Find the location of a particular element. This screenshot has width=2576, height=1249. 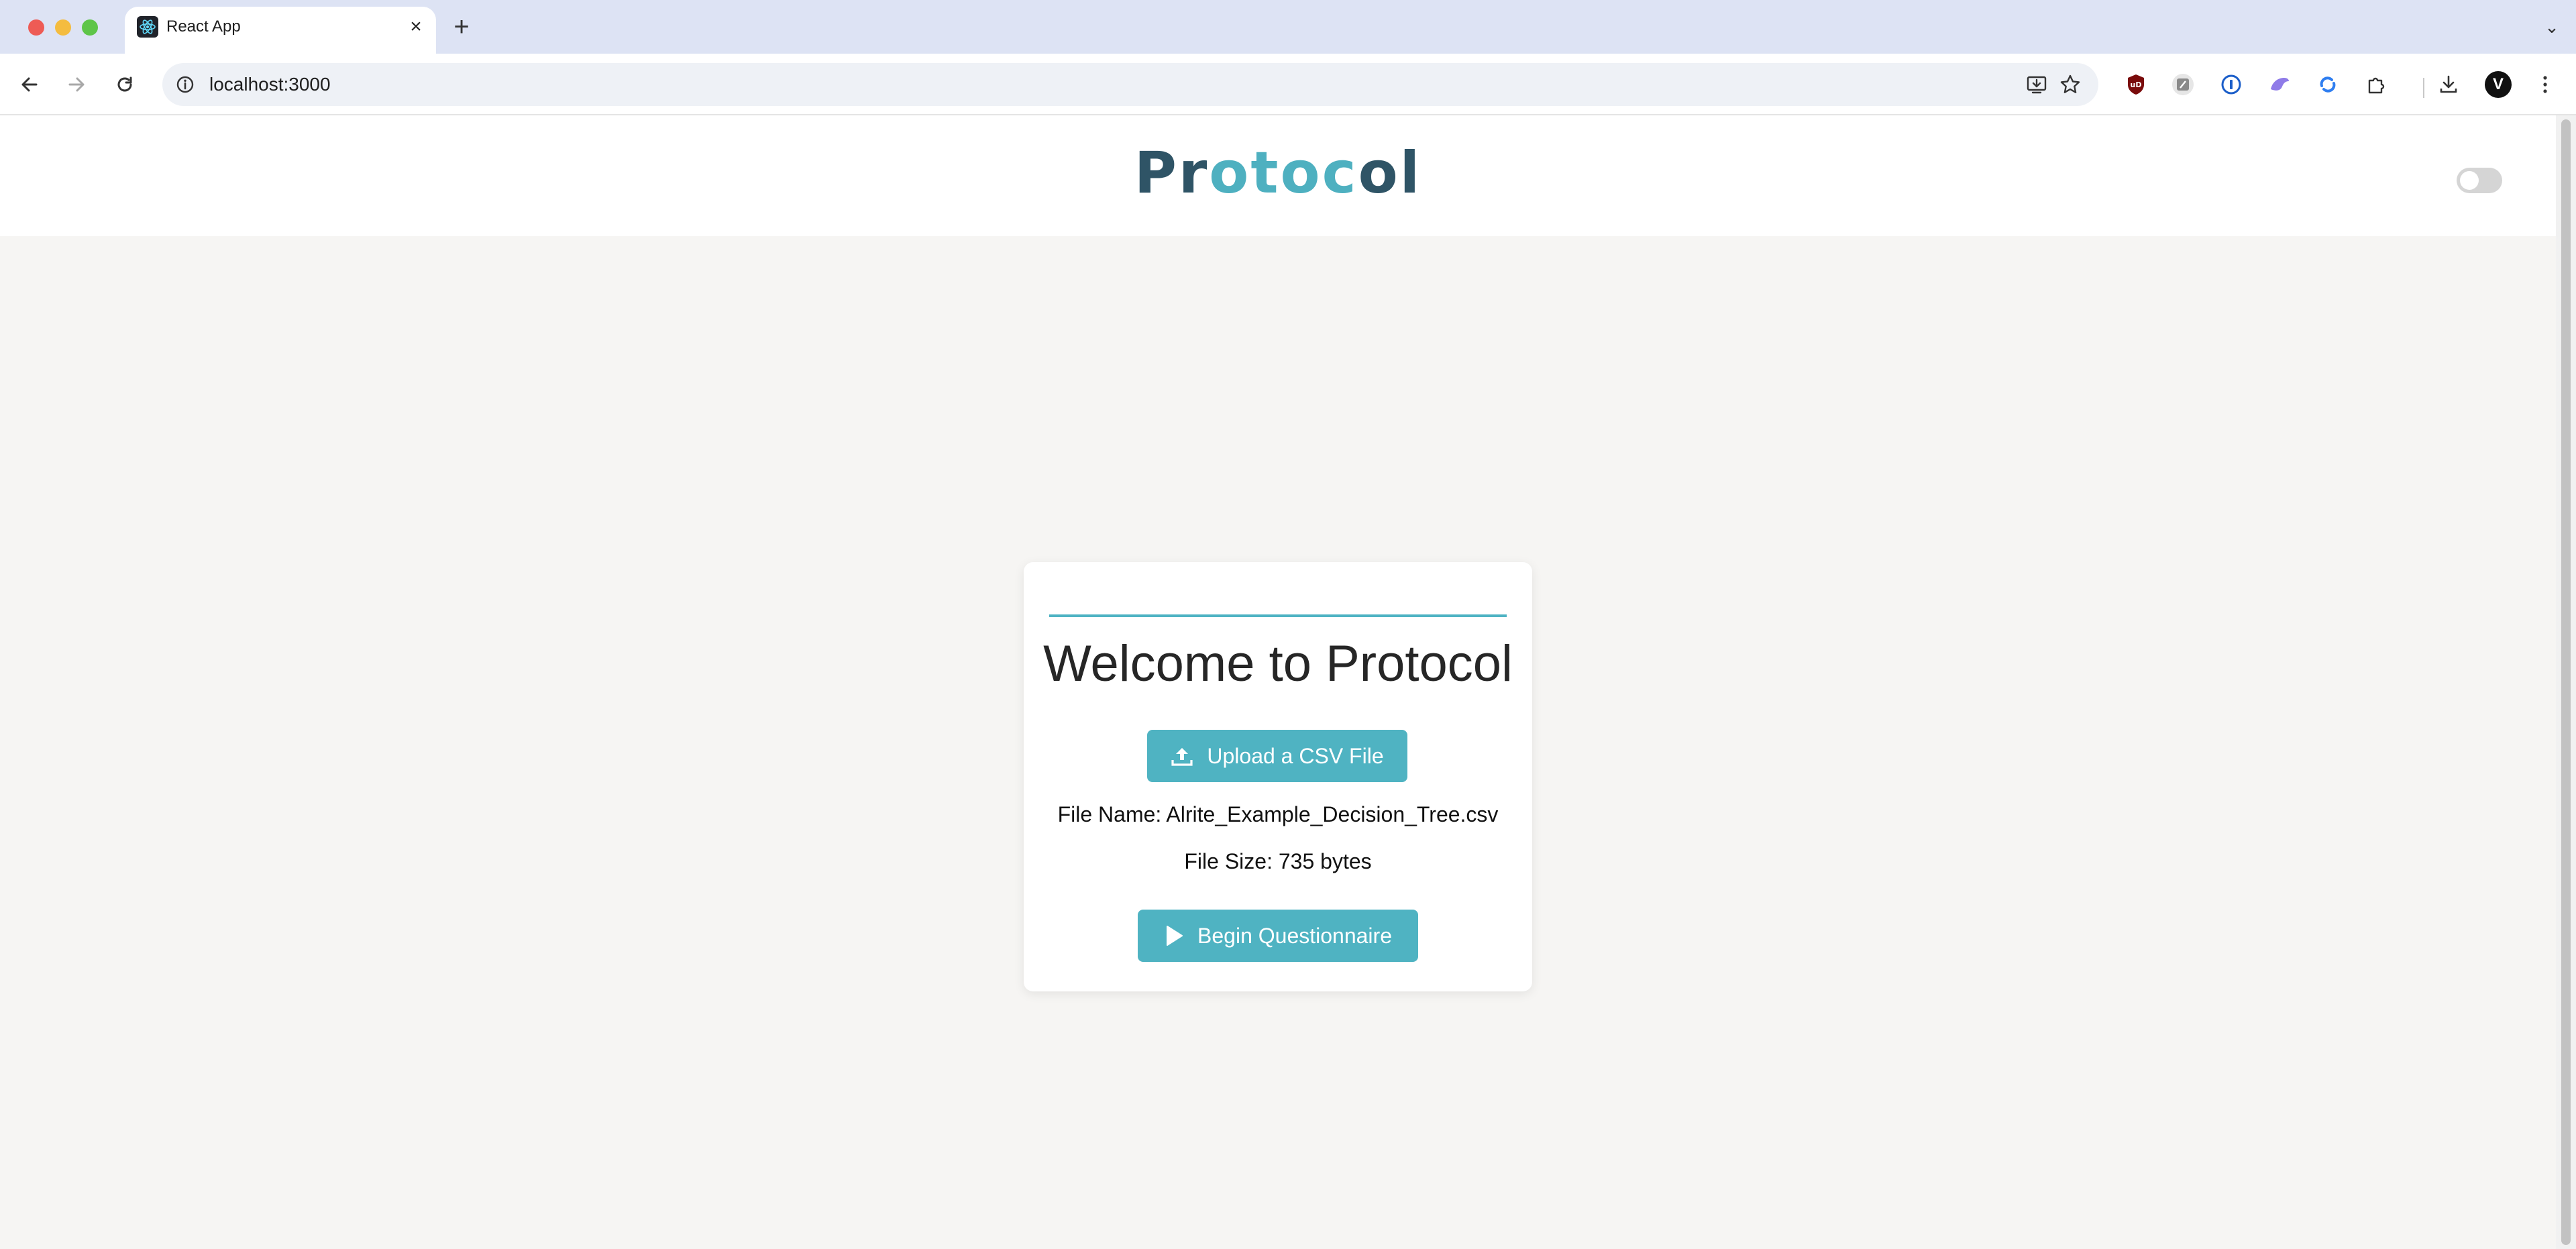

minimize-window-button is located at coordinates (63, 28).